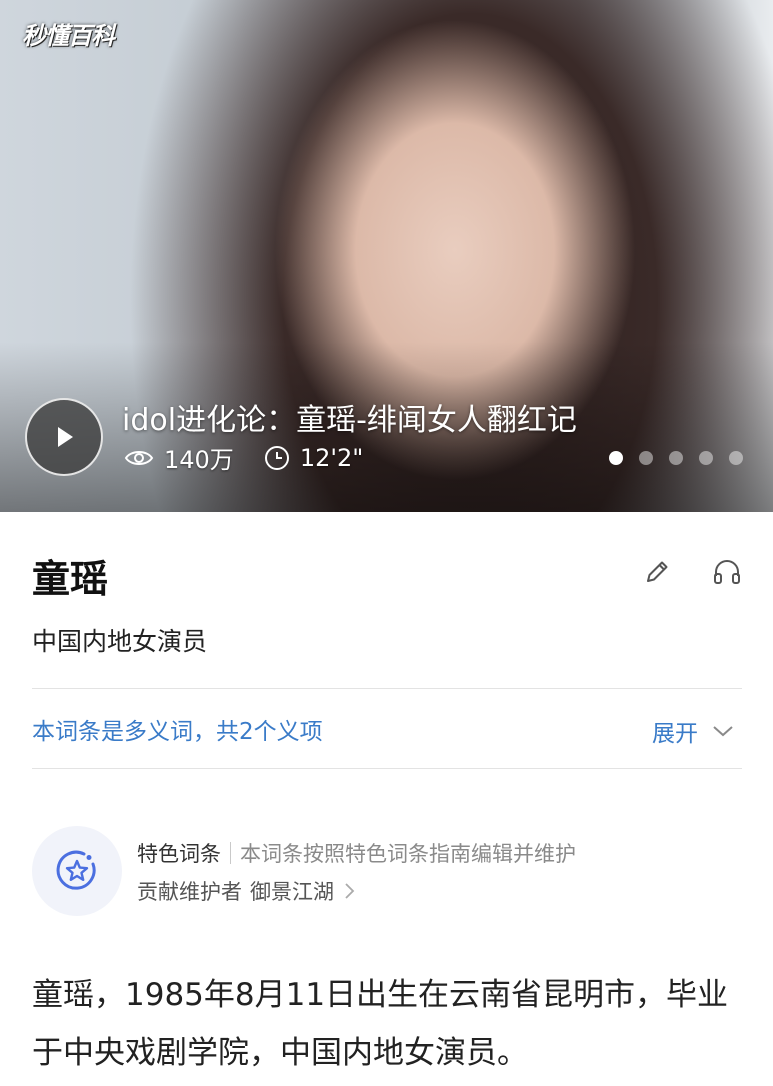 This screenshot has width=773, height=1086. What do you see at coordinates (408, 854) in the screenshot?
I see `featured-description: 本词条按照特色词条指南编辑并维护` at bounding box center [408, 854].